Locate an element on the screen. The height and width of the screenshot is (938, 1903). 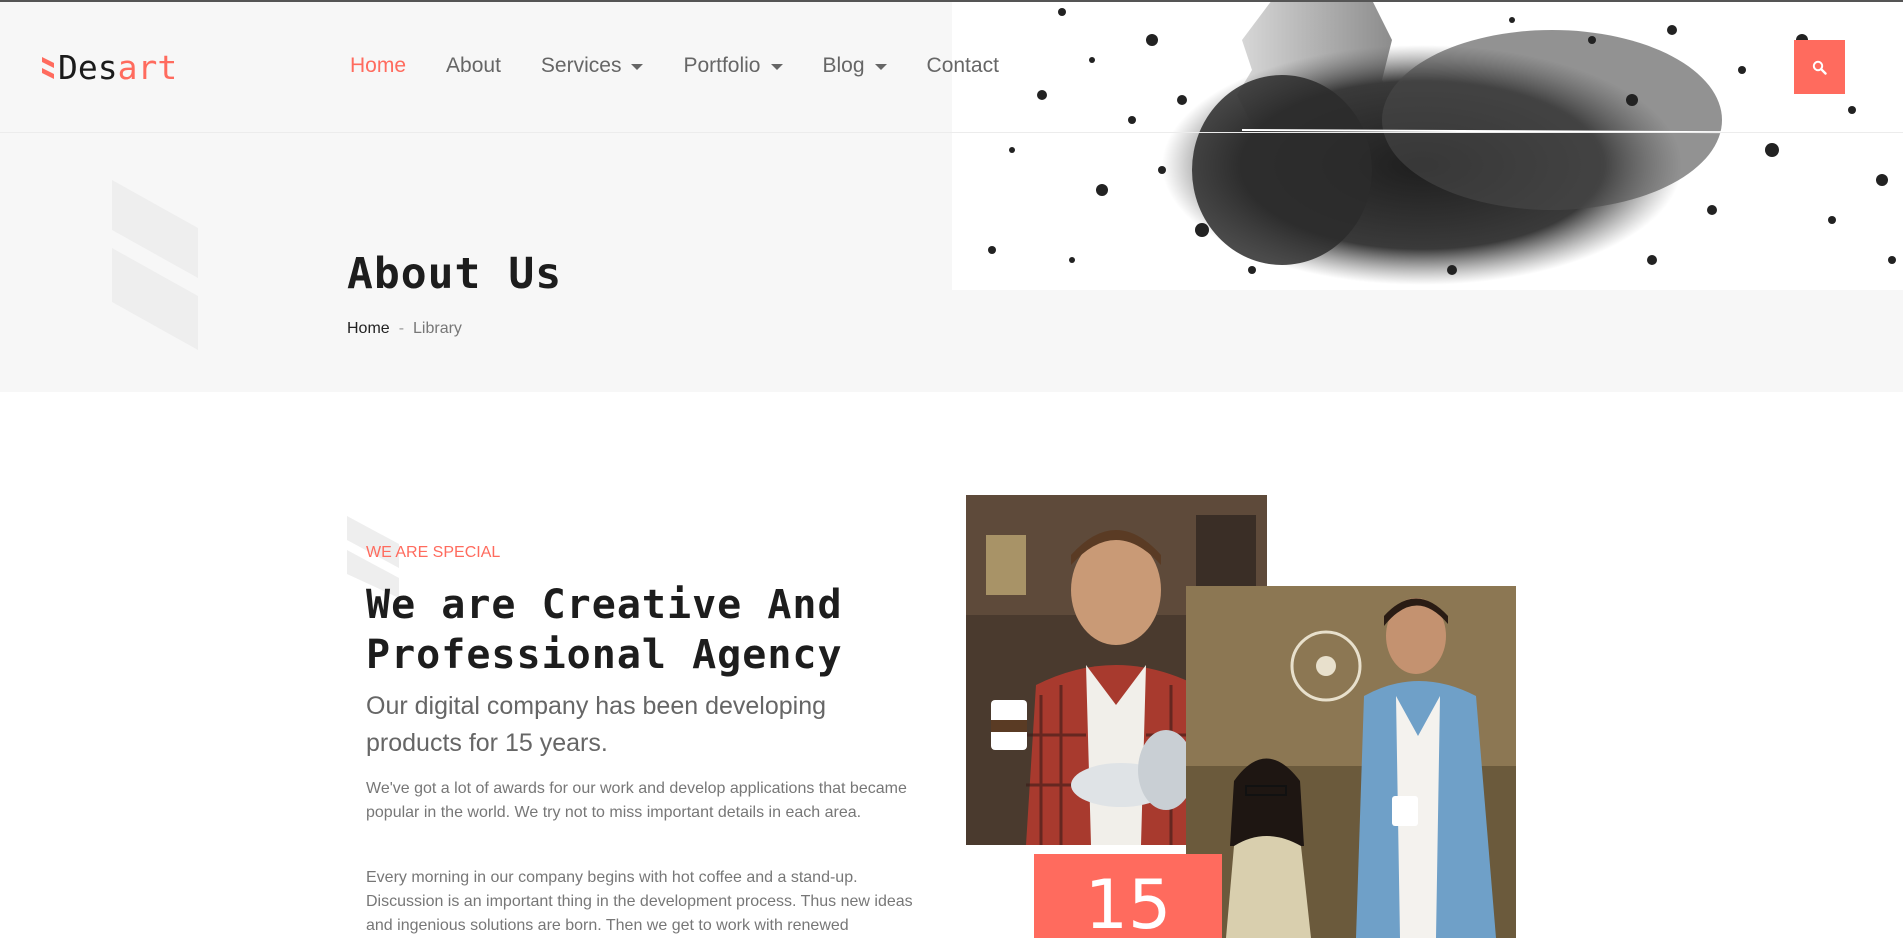
nav-item-portfolio: Portfolio is located at coordinates (733, 66).